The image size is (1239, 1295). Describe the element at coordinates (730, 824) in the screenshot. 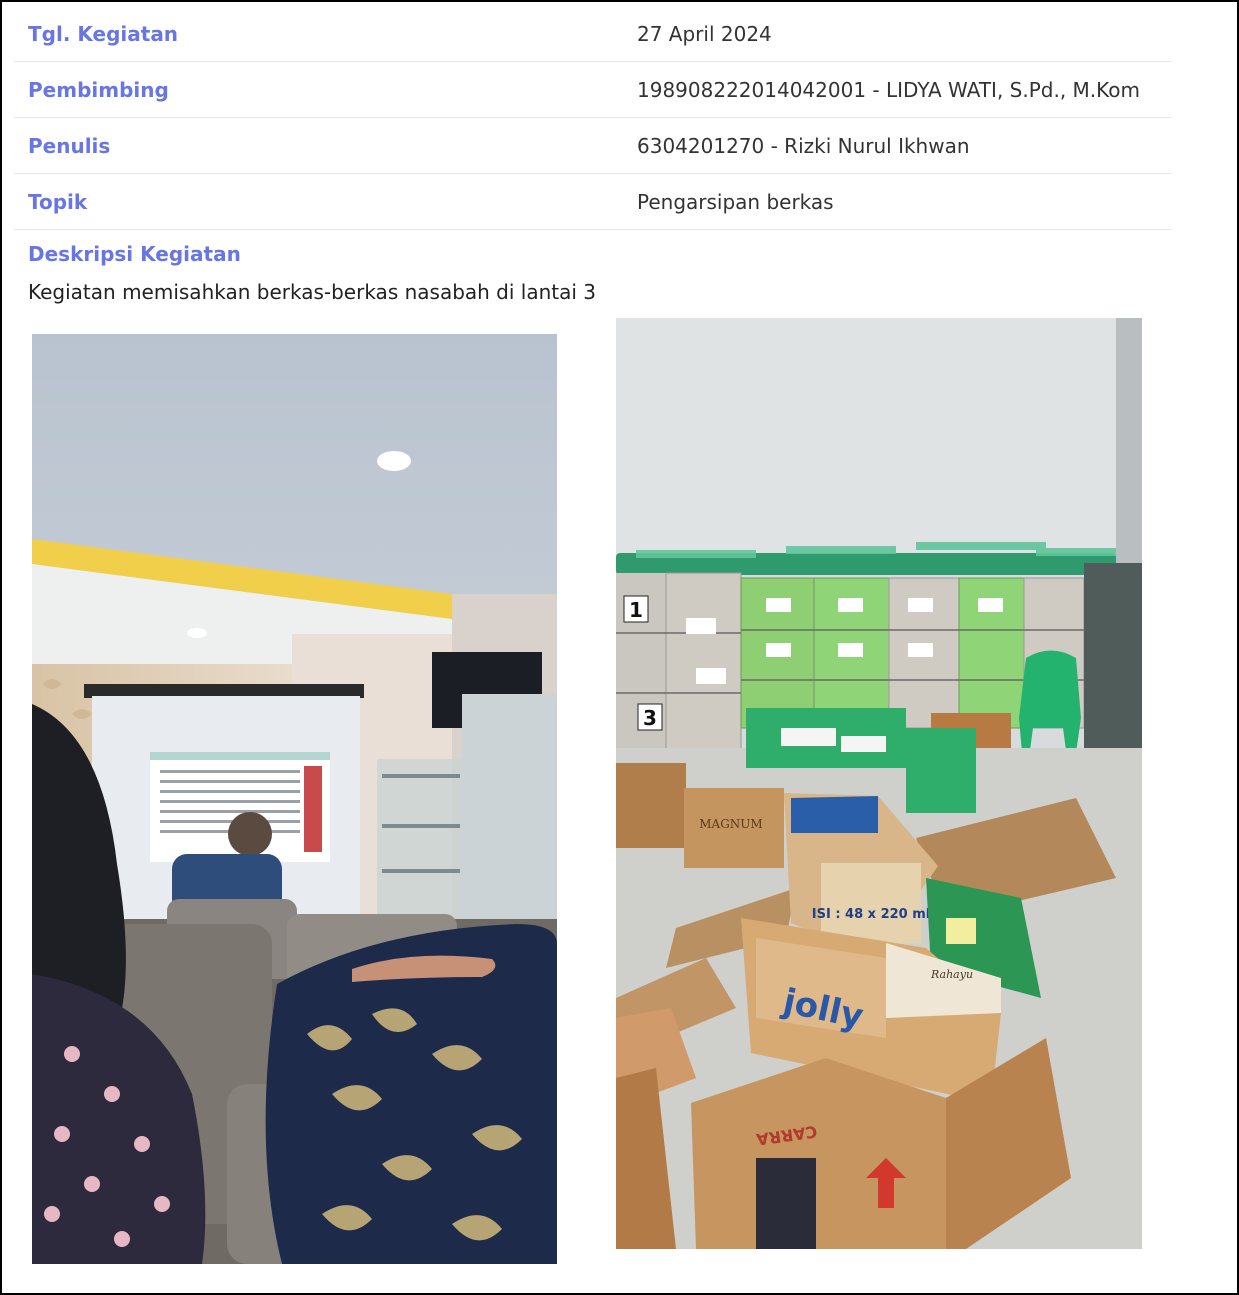

I see `box-label-magnum: MAGNUM` at that location.